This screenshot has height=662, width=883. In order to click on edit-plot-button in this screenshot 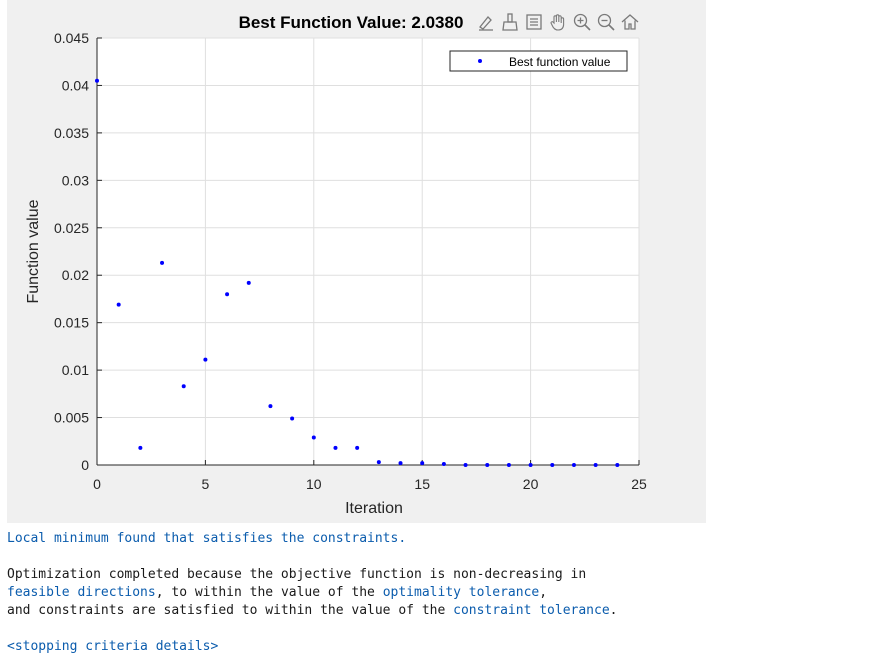, I will do `click(486, 22)`.